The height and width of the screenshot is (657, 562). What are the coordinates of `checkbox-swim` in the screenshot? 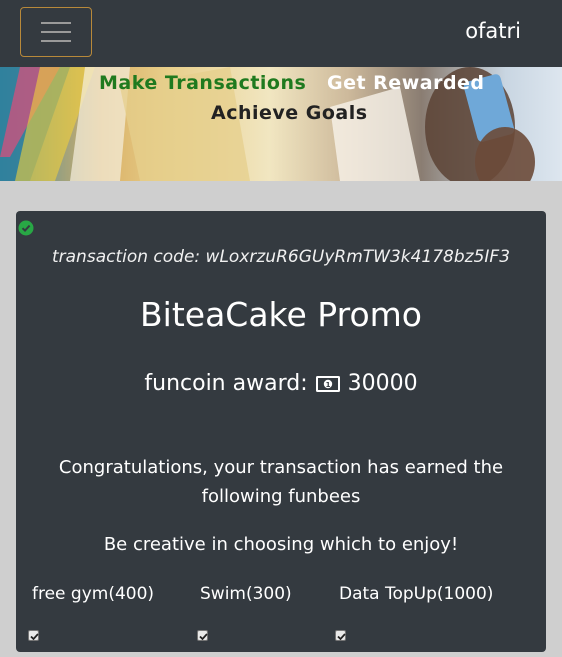 It's located at (202, 635).